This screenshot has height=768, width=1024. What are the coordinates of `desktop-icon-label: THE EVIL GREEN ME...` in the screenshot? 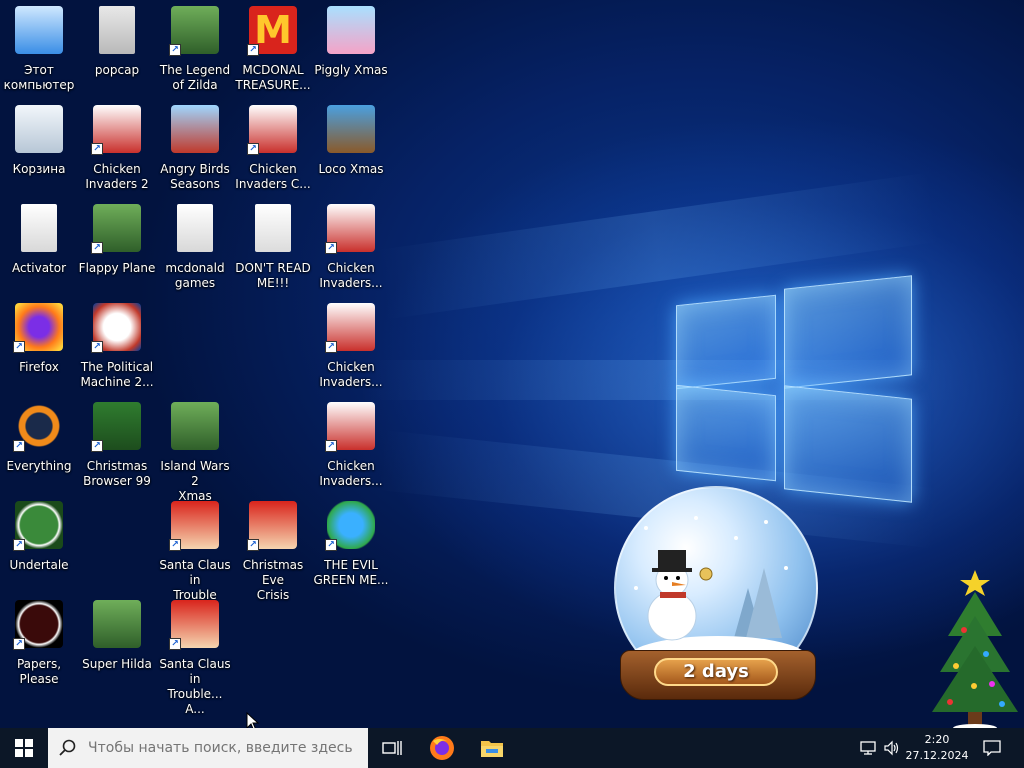 It's located at (351, 572).